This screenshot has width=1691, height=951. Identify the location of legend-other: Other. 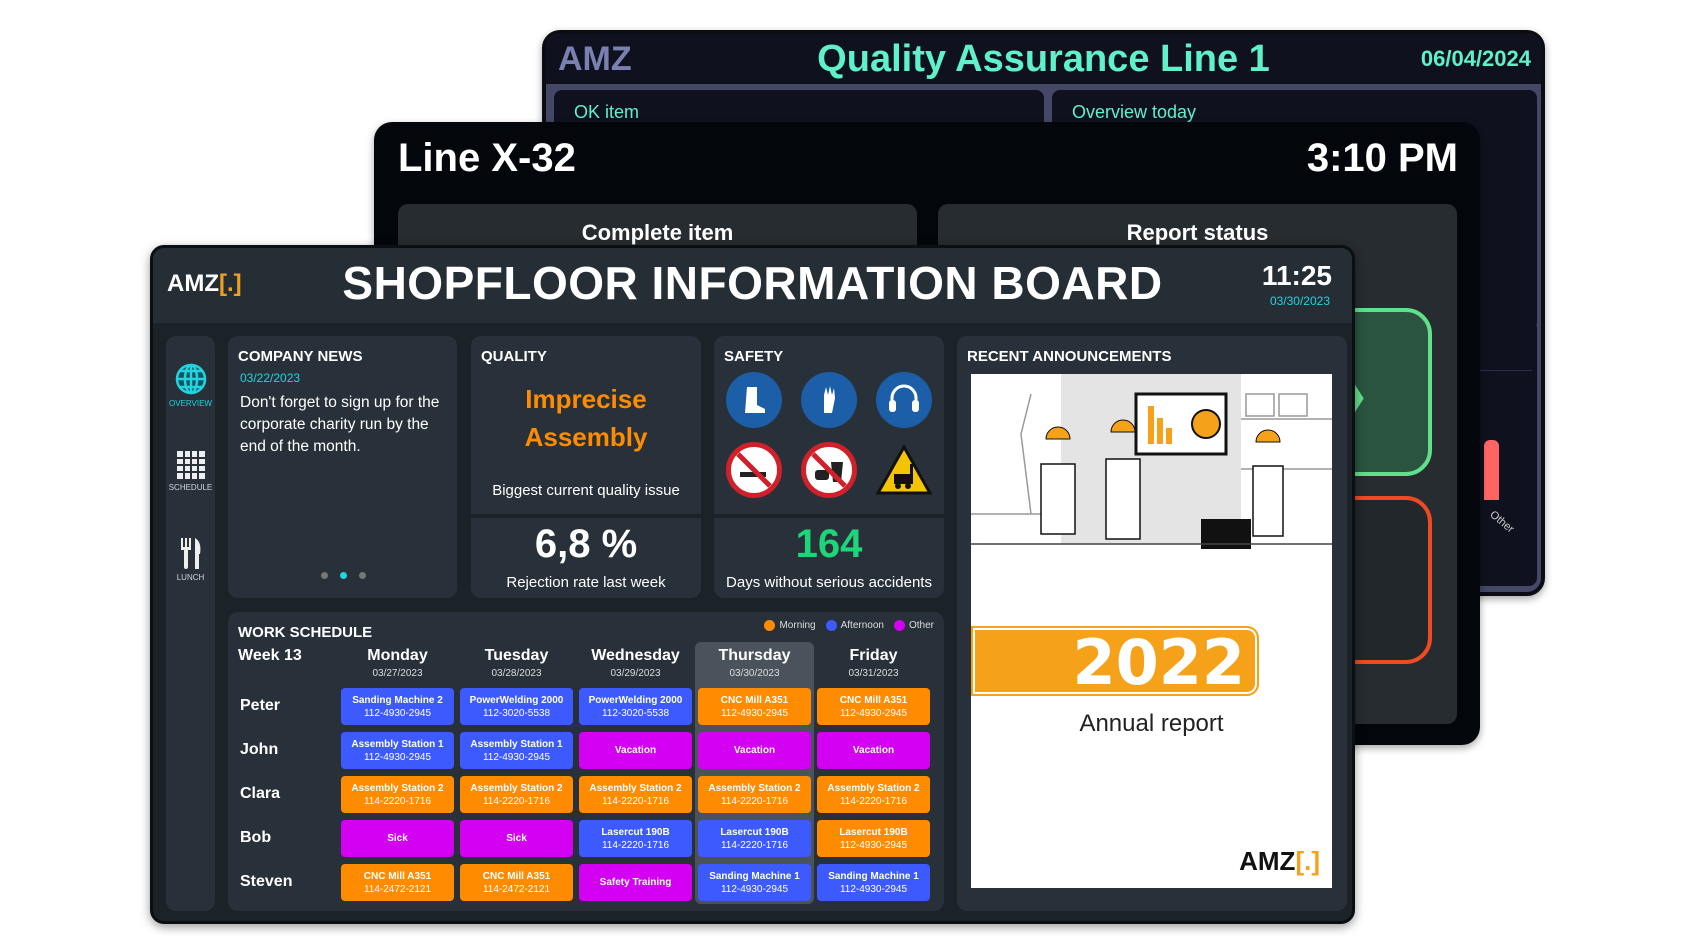
(913, 625).